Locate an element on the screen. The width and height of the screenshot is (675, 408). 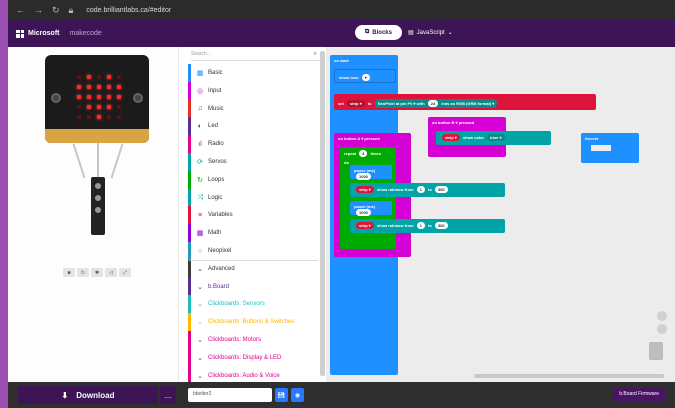
pressed-label: pressed is located at coordinates (466, 122).